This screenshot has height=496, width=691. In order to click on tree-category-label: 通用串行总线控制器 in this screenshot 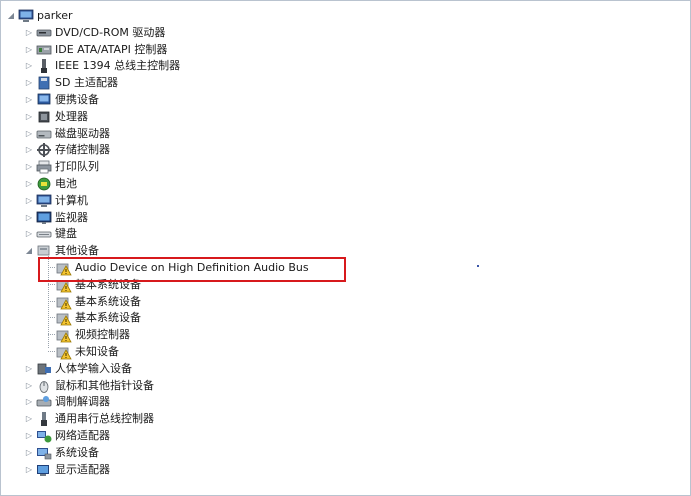, I will do `click(104, 418)`.